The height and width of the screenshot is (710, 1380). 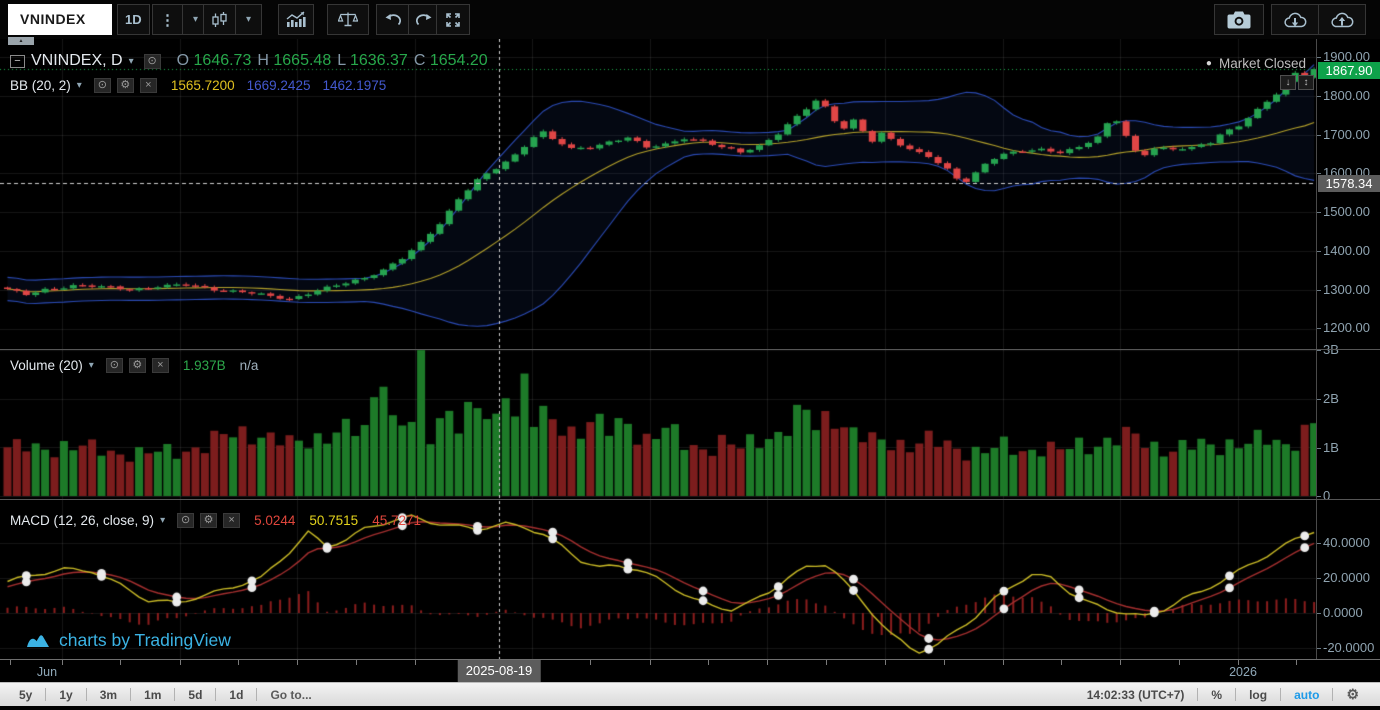 I want to click on restore-scale-button: ↕, so click(x=1306, y=82).